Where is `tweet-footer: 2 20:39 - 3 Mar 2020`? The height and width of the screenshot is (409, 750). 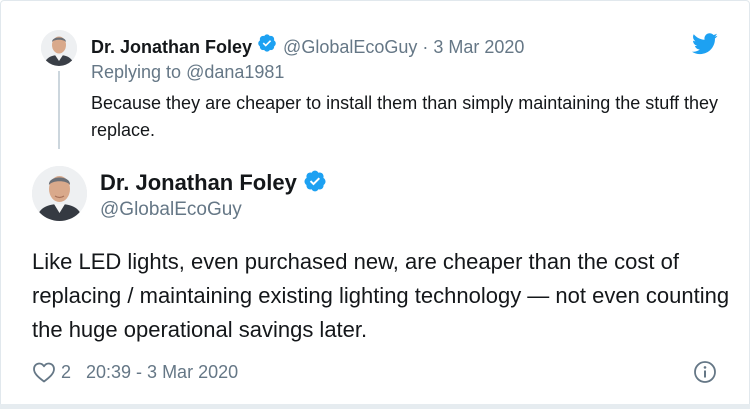 tweet-footer: 2 20:39 - 3 Mar 2020 is located at coordinates (135, 372).